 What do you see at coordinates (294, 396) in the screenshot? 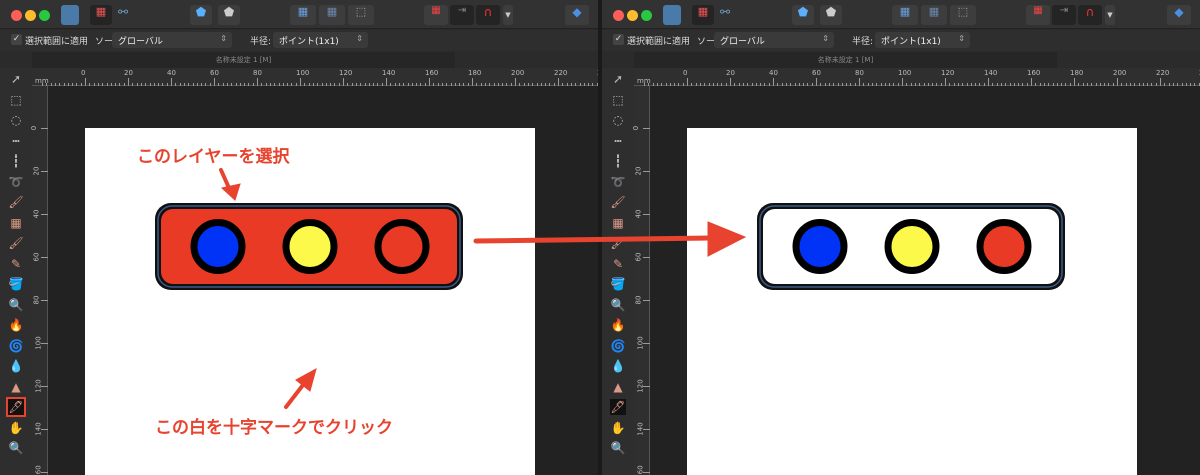
I see `arrow-up-to-white` at bounding box center [294, 396].